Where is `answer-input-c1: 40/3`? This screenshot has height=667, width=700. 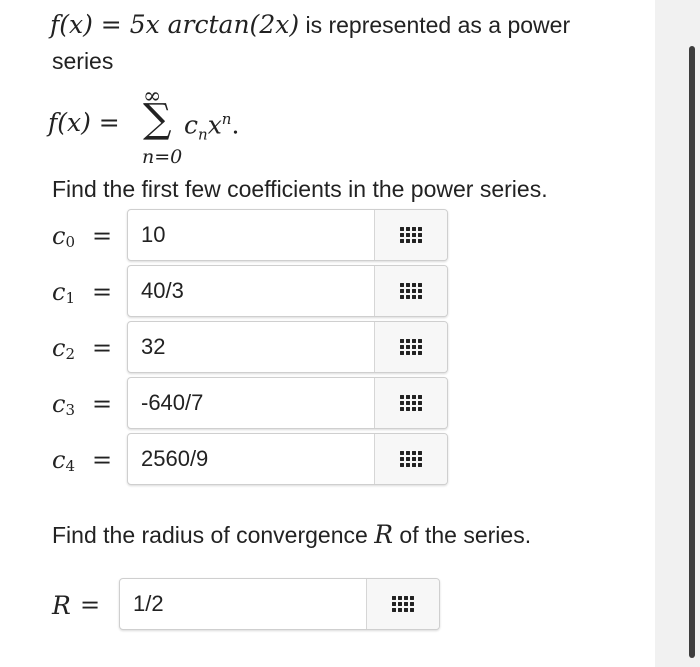 answer-input-c1: 40/3 is located at coordinates (251, 291).